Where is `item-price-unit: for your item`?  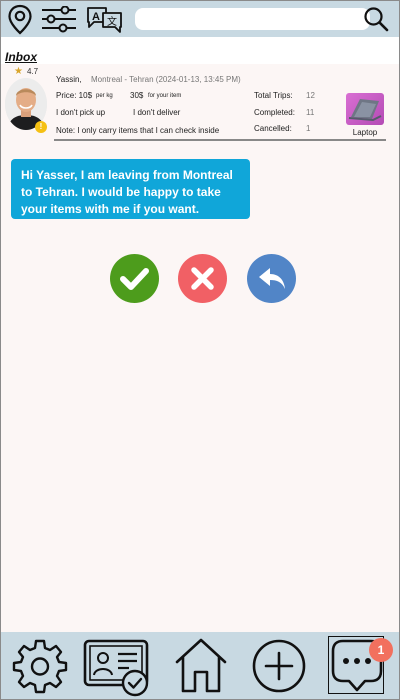 item-price-unit: for your item is located at coordinates (165, 96).